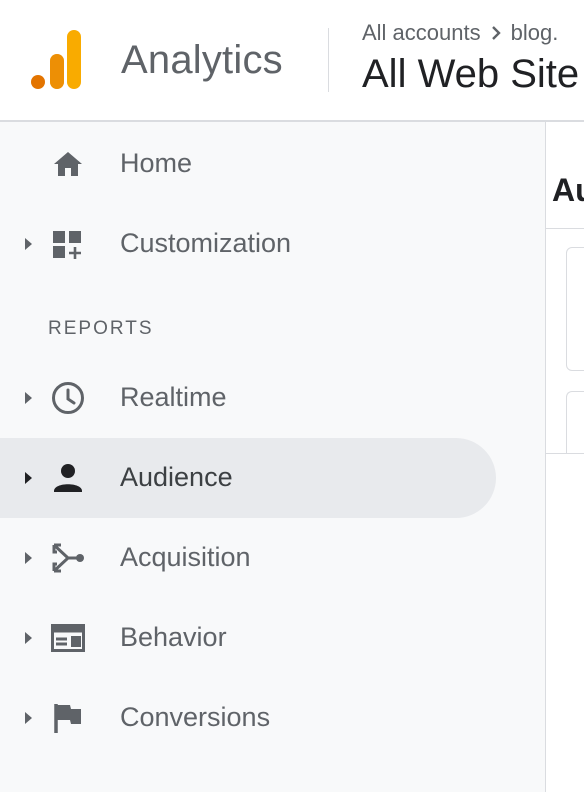  What do you see at coordinates (176, 477) in the screenshot?
I see `sidebar-item-label: Audience` at bounding box center [176, 477].